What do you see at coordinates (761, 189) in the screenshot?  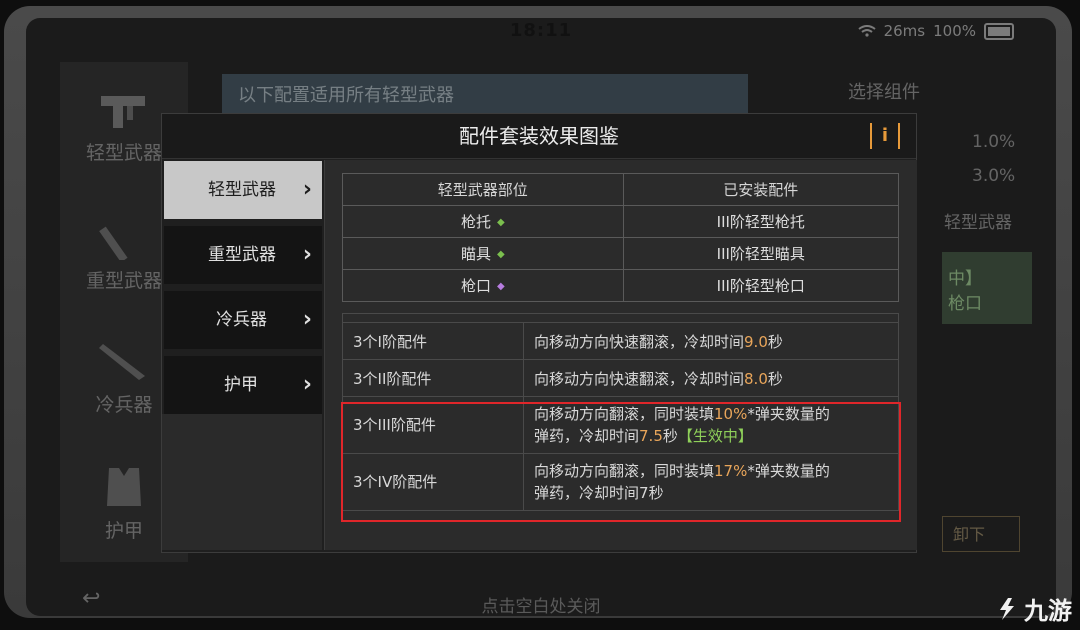 I see `table-header: 已安装配件` at bounding box center [761, 189].